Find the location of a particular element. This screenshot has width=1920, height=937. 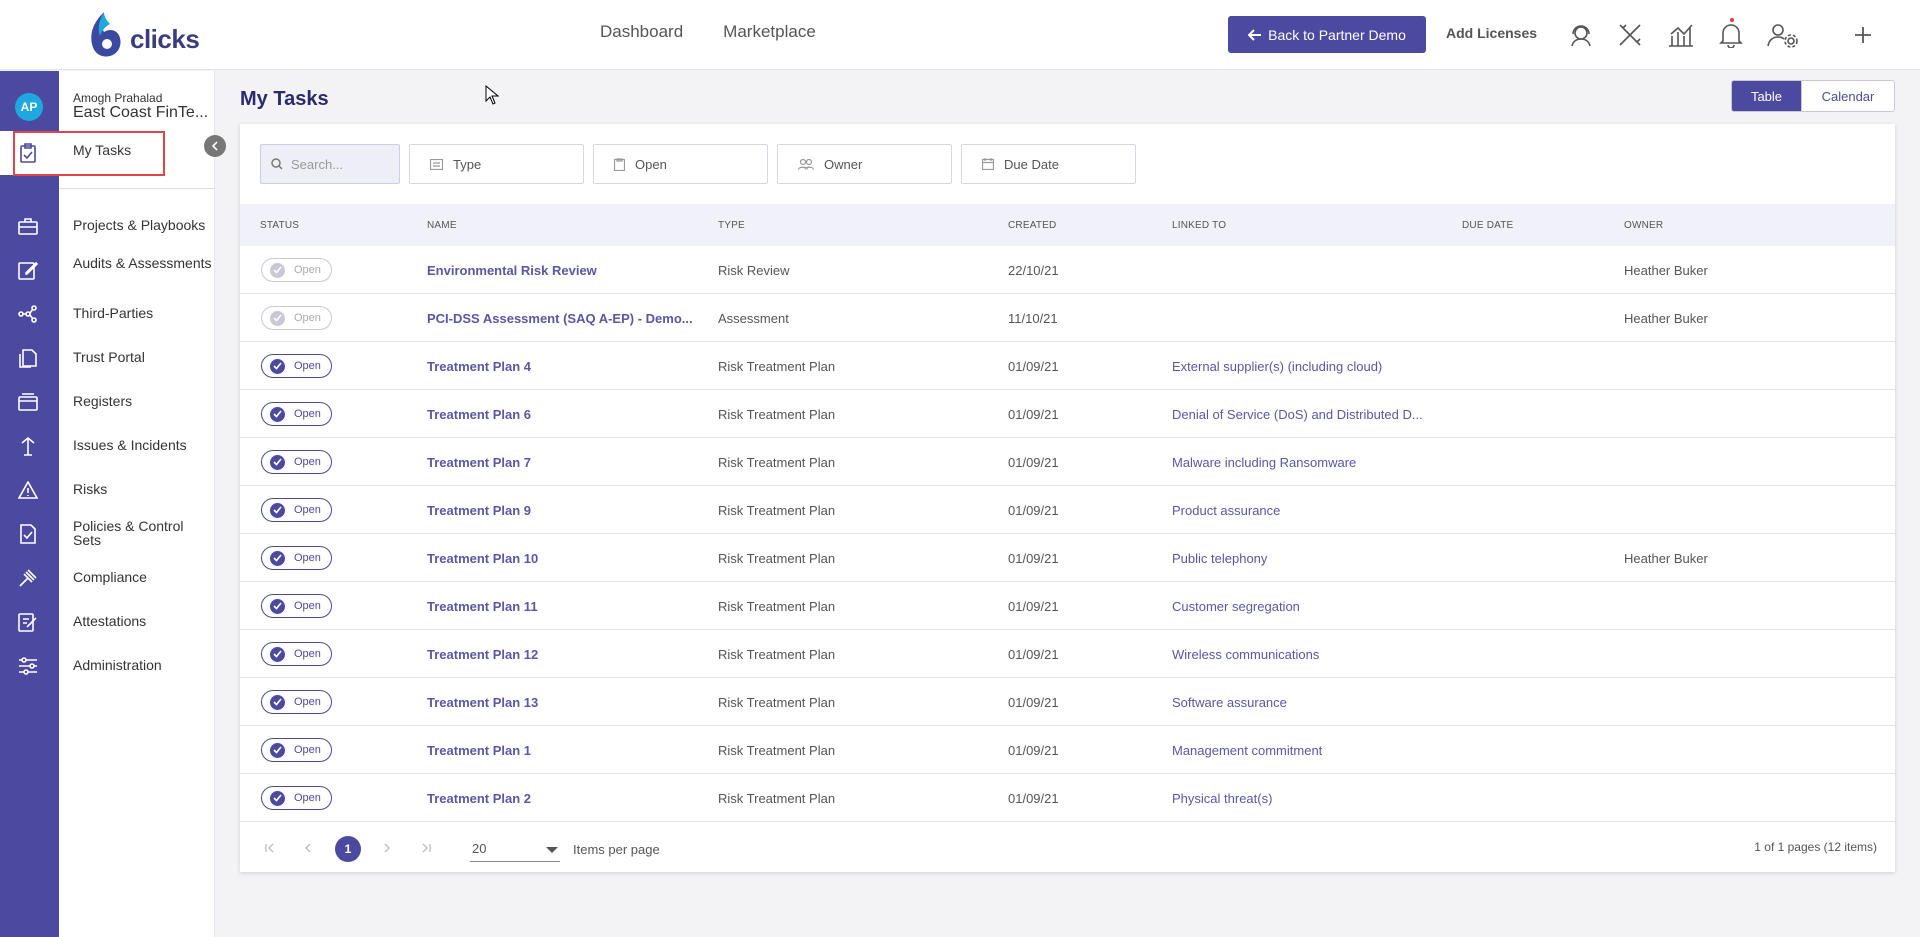

warning-triangle-icon is located at coordinates (28, 490).